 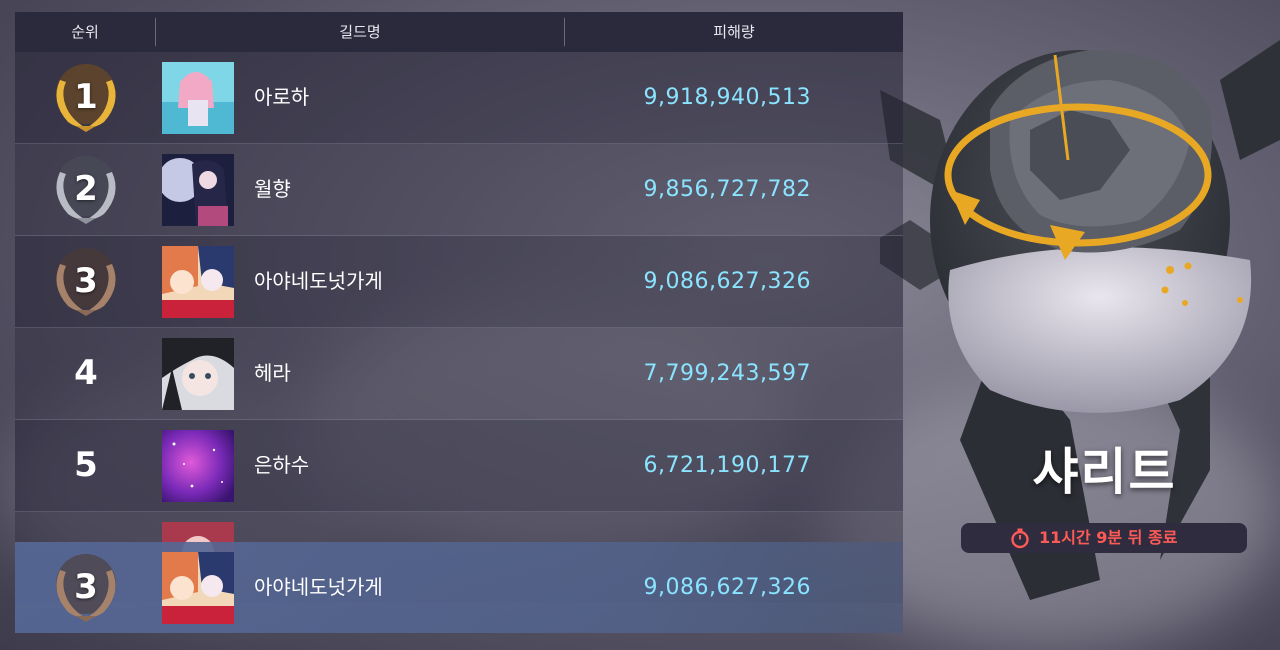 I want to click on rank-column-header: 순위, so click(x=85, y=32).